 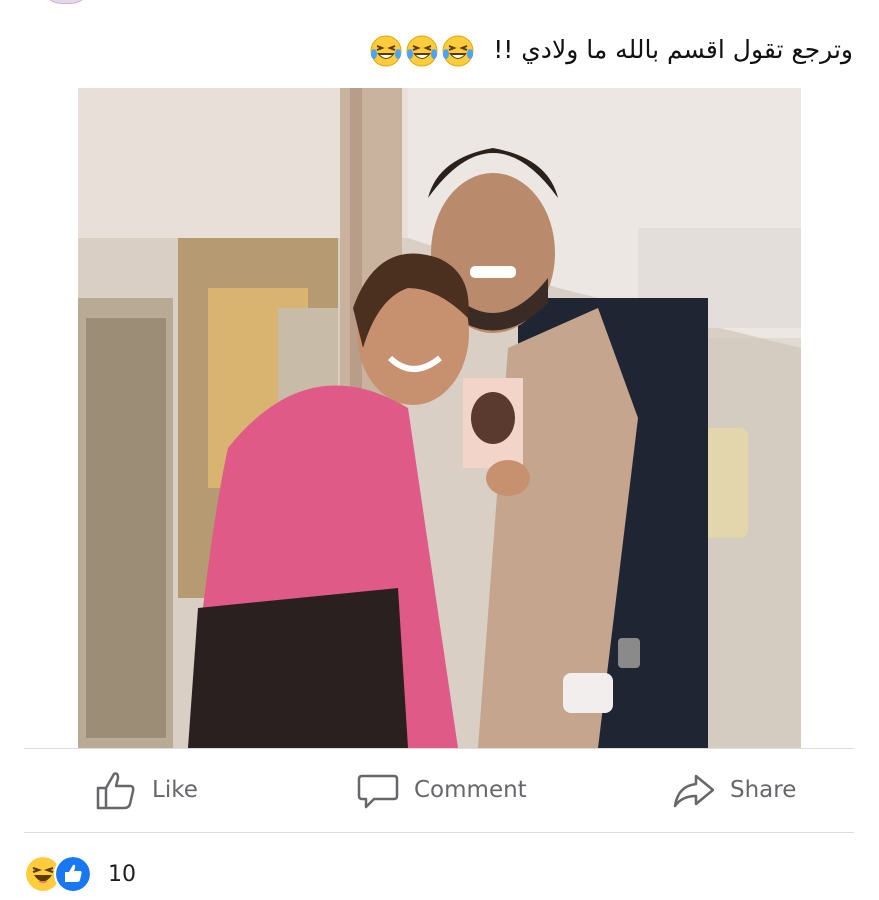 I want to click on reaction-summary: 10, so click(x=80, y=874).